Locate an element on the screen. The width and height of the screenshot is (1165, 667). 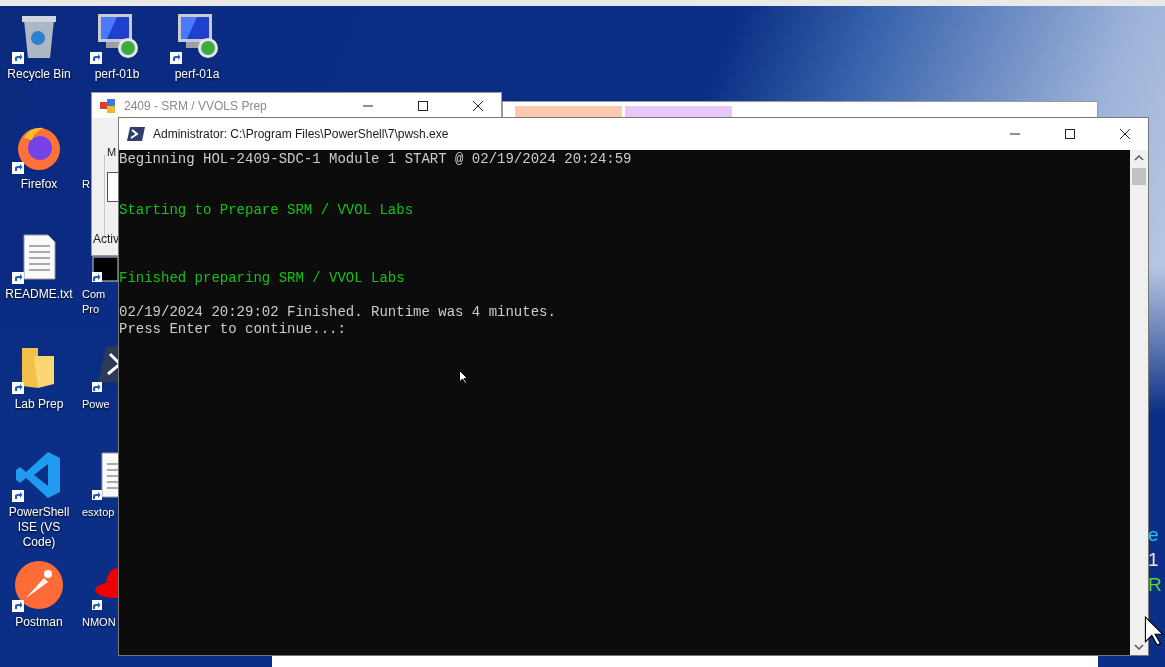
app-icon is located at coordinates (108, 105).